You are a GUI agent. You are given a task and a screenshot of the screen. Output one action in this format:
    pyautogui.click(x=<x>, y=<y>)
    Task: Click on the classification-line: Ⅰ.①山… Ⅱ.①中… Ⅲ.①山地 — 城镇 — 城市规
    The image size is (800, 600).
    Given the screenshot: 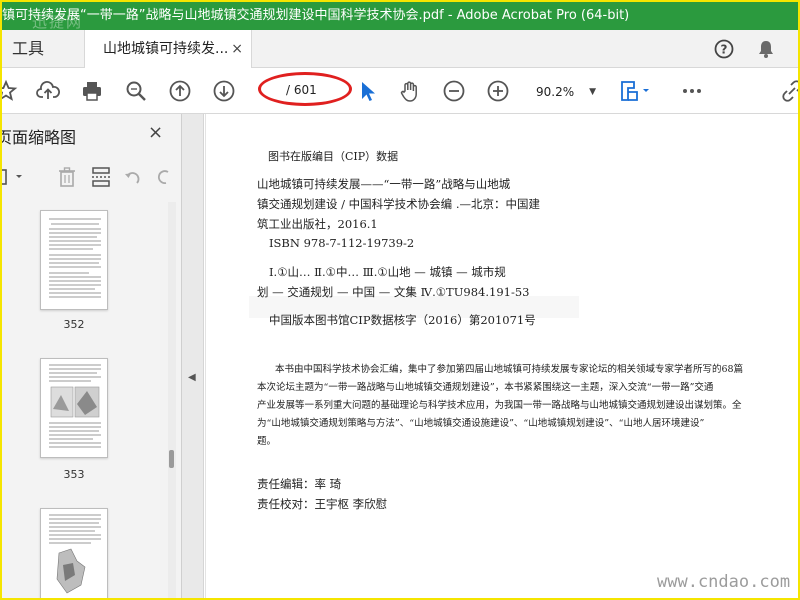 What is the action you would take?
    pyautogui.click(x=387, y=272)
    